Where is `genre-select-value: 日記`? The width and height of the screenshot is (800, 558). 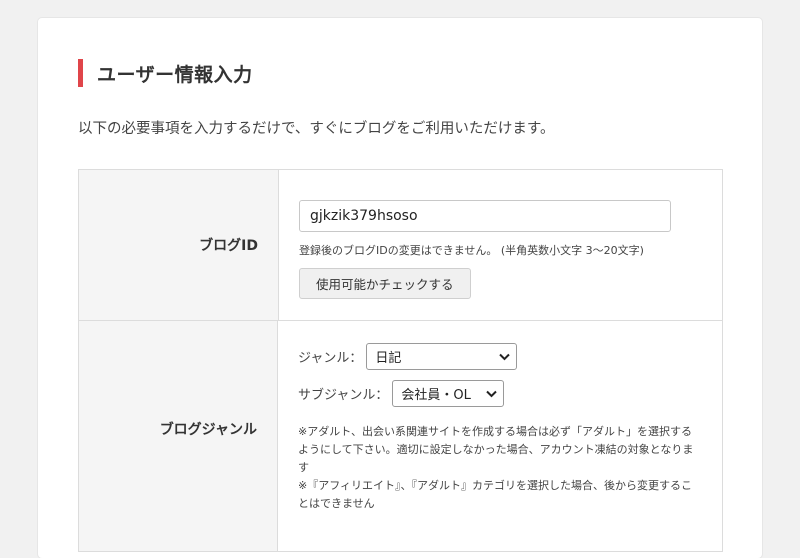
genre-select-value: 日記 is located at coordinates (388, 358).